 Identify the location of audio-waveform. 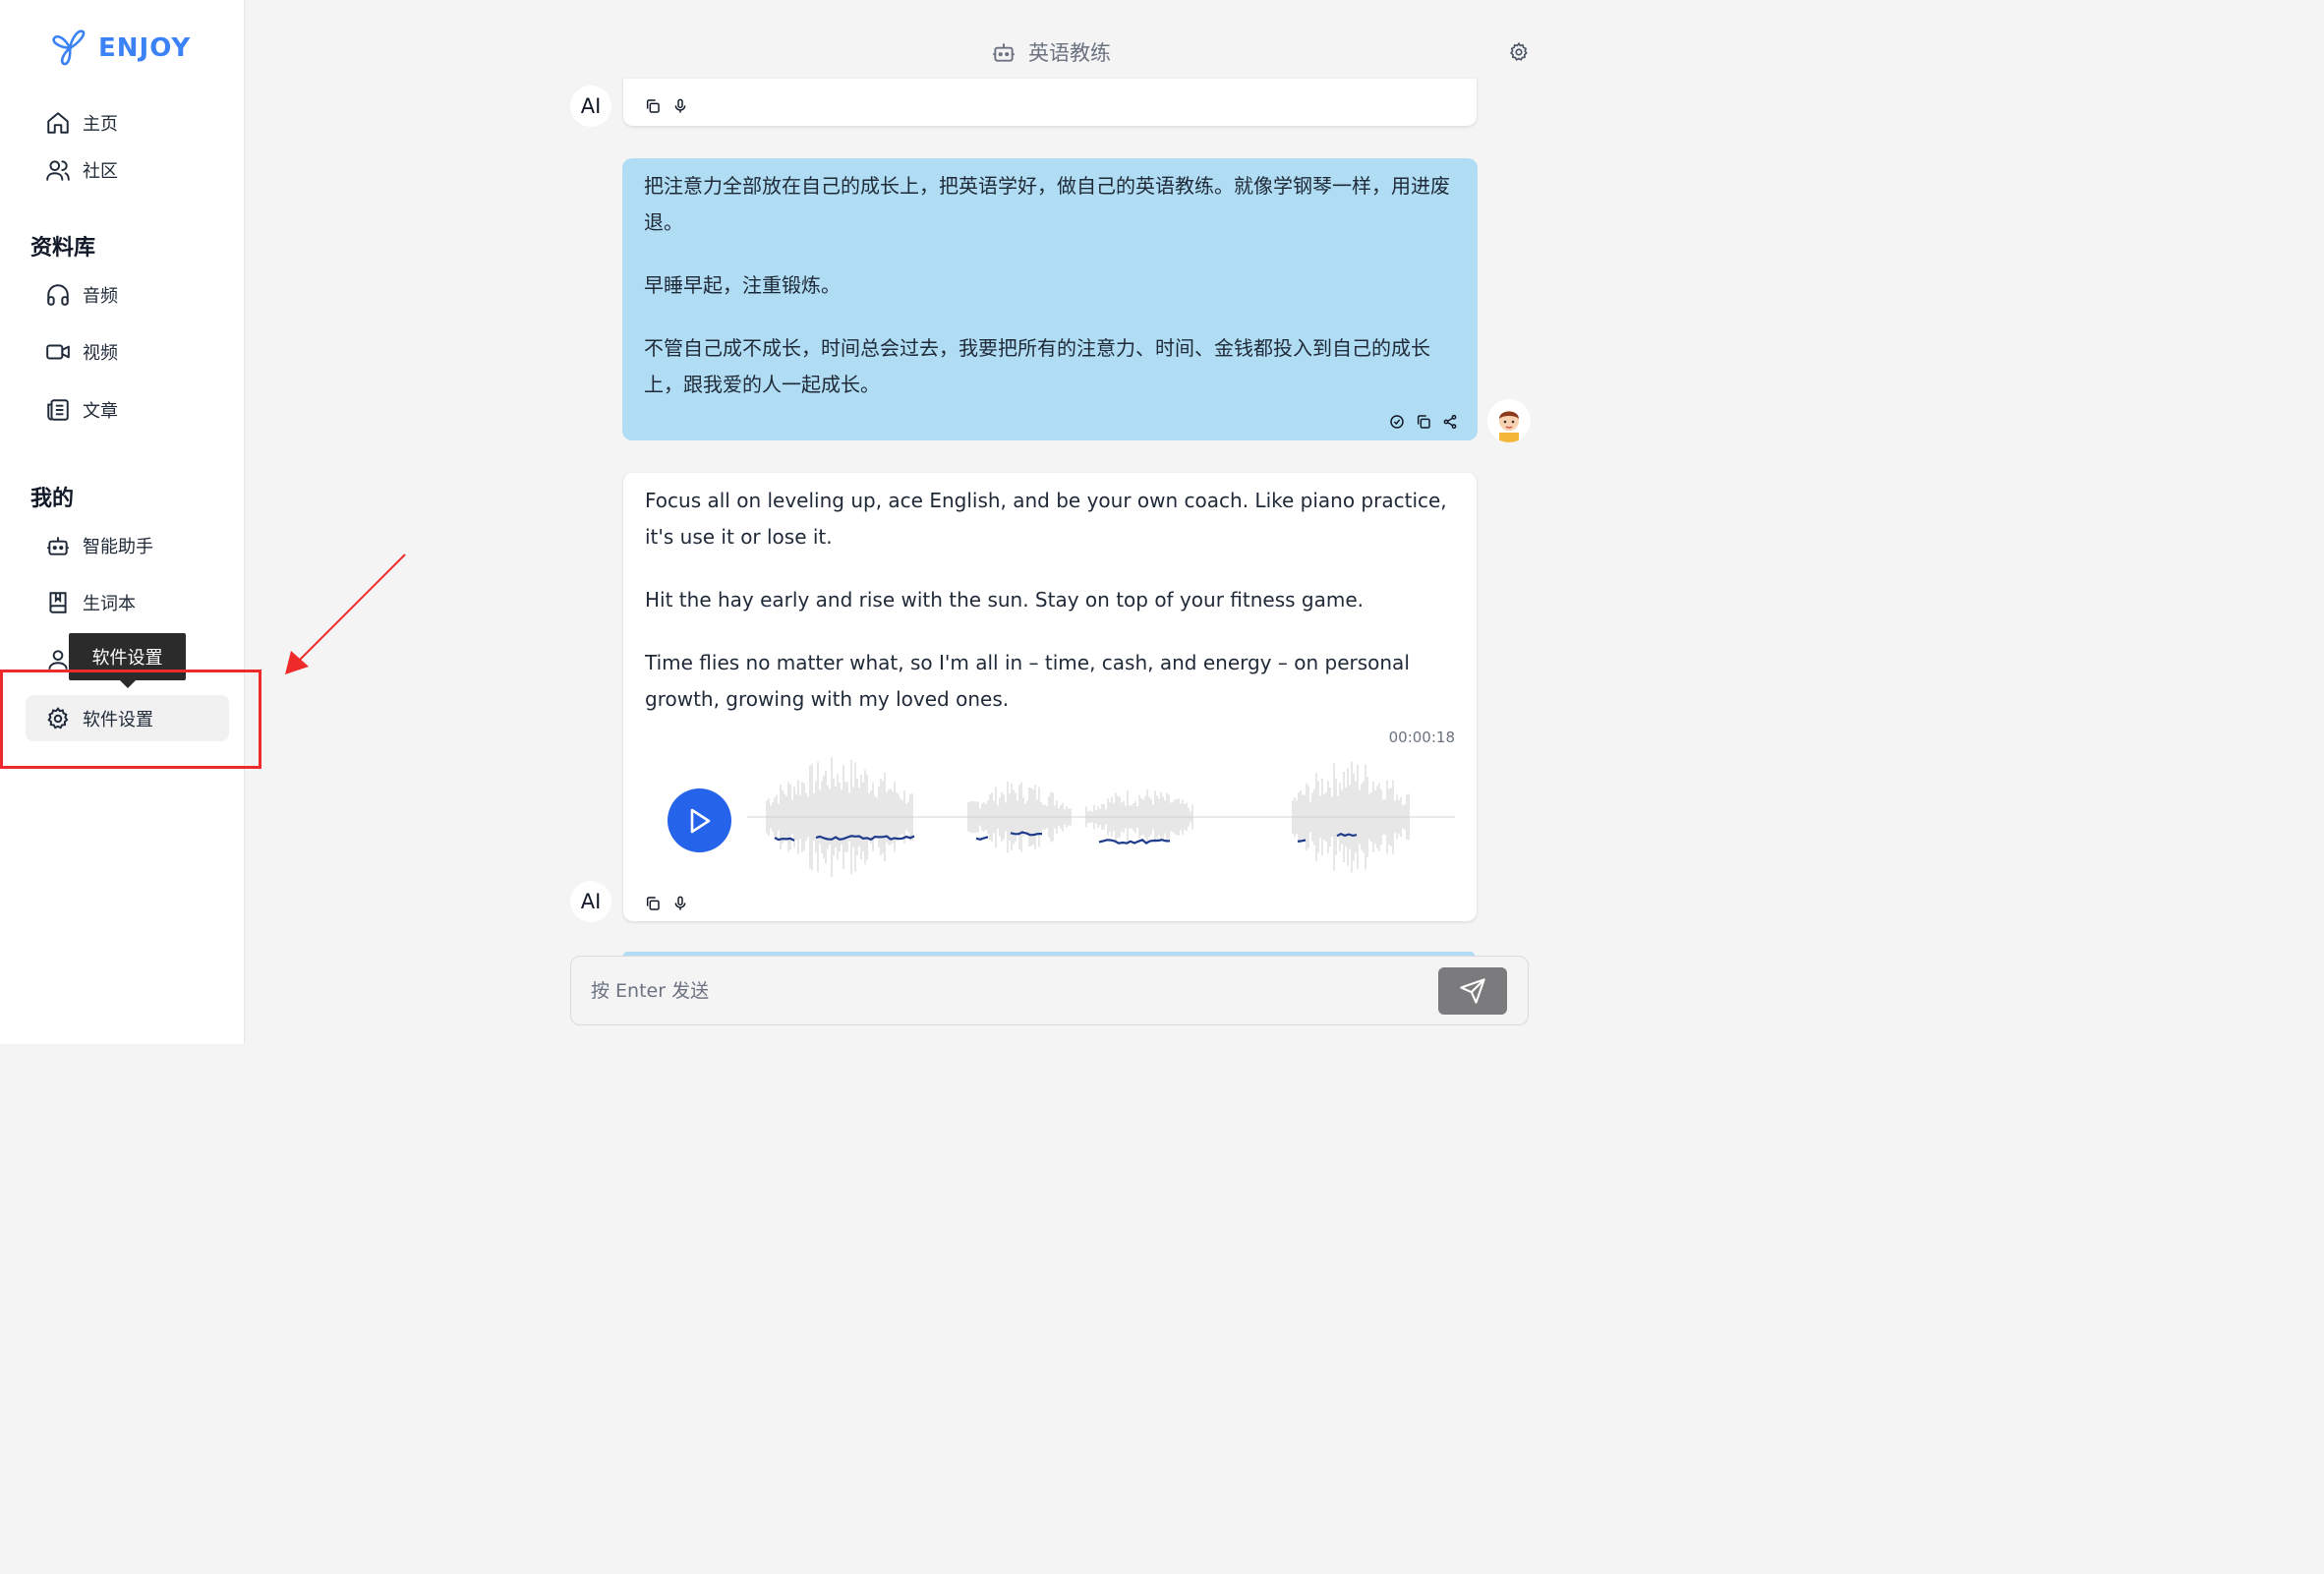
(1101, 817).